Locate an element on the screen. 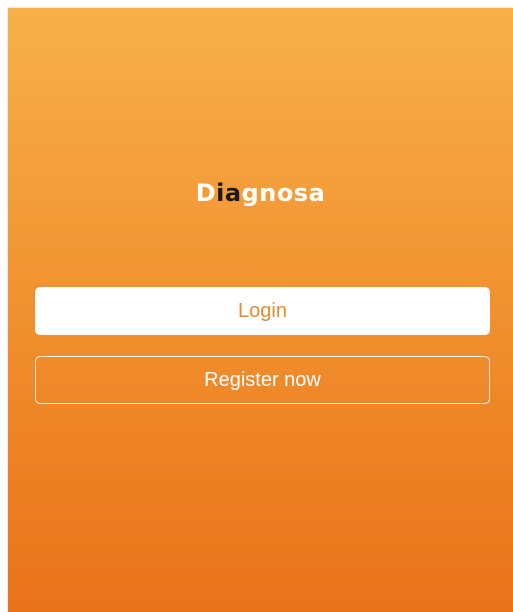  login-button-label: Login is located at coordinates (262, 310).